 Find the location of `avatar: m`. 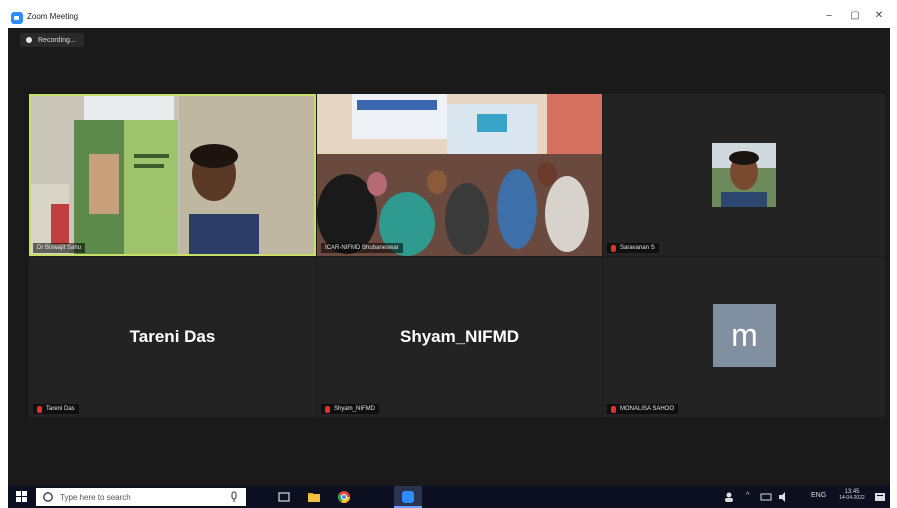

avatar: m is located at coordinates (744, 335).